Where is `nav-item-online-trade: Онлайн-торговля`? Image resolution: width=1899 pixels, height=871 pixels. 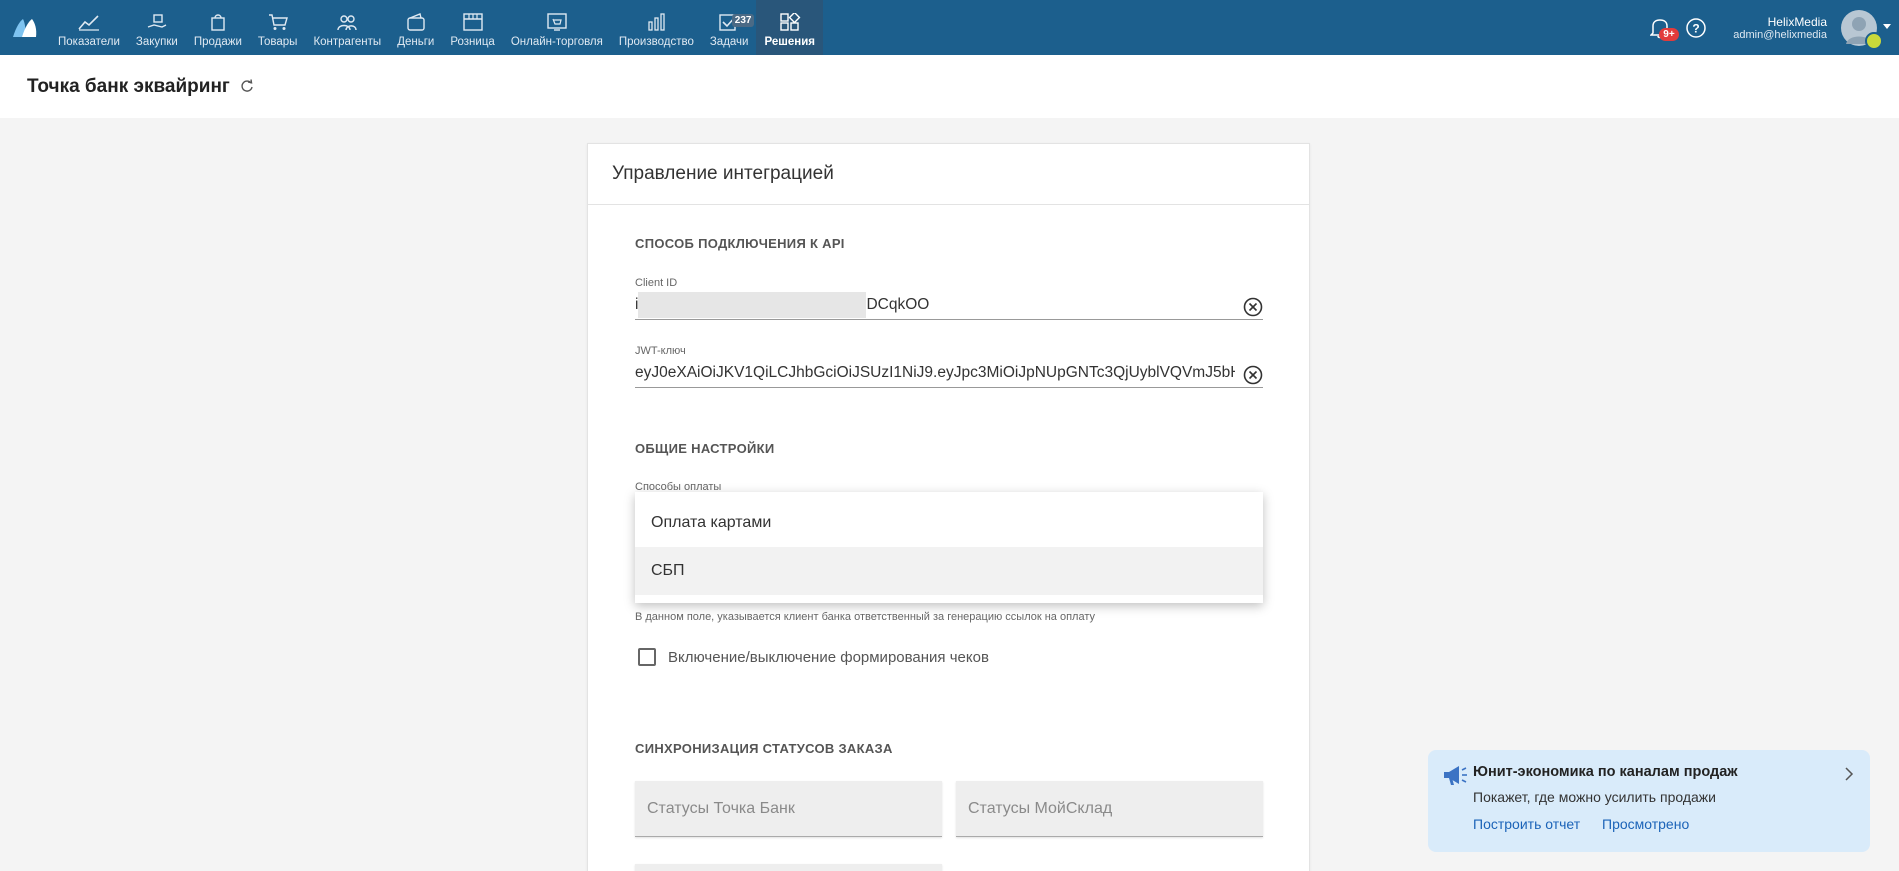 nav-item-online-trade: Онлайн-торговля is located at coordinates (557, 27).